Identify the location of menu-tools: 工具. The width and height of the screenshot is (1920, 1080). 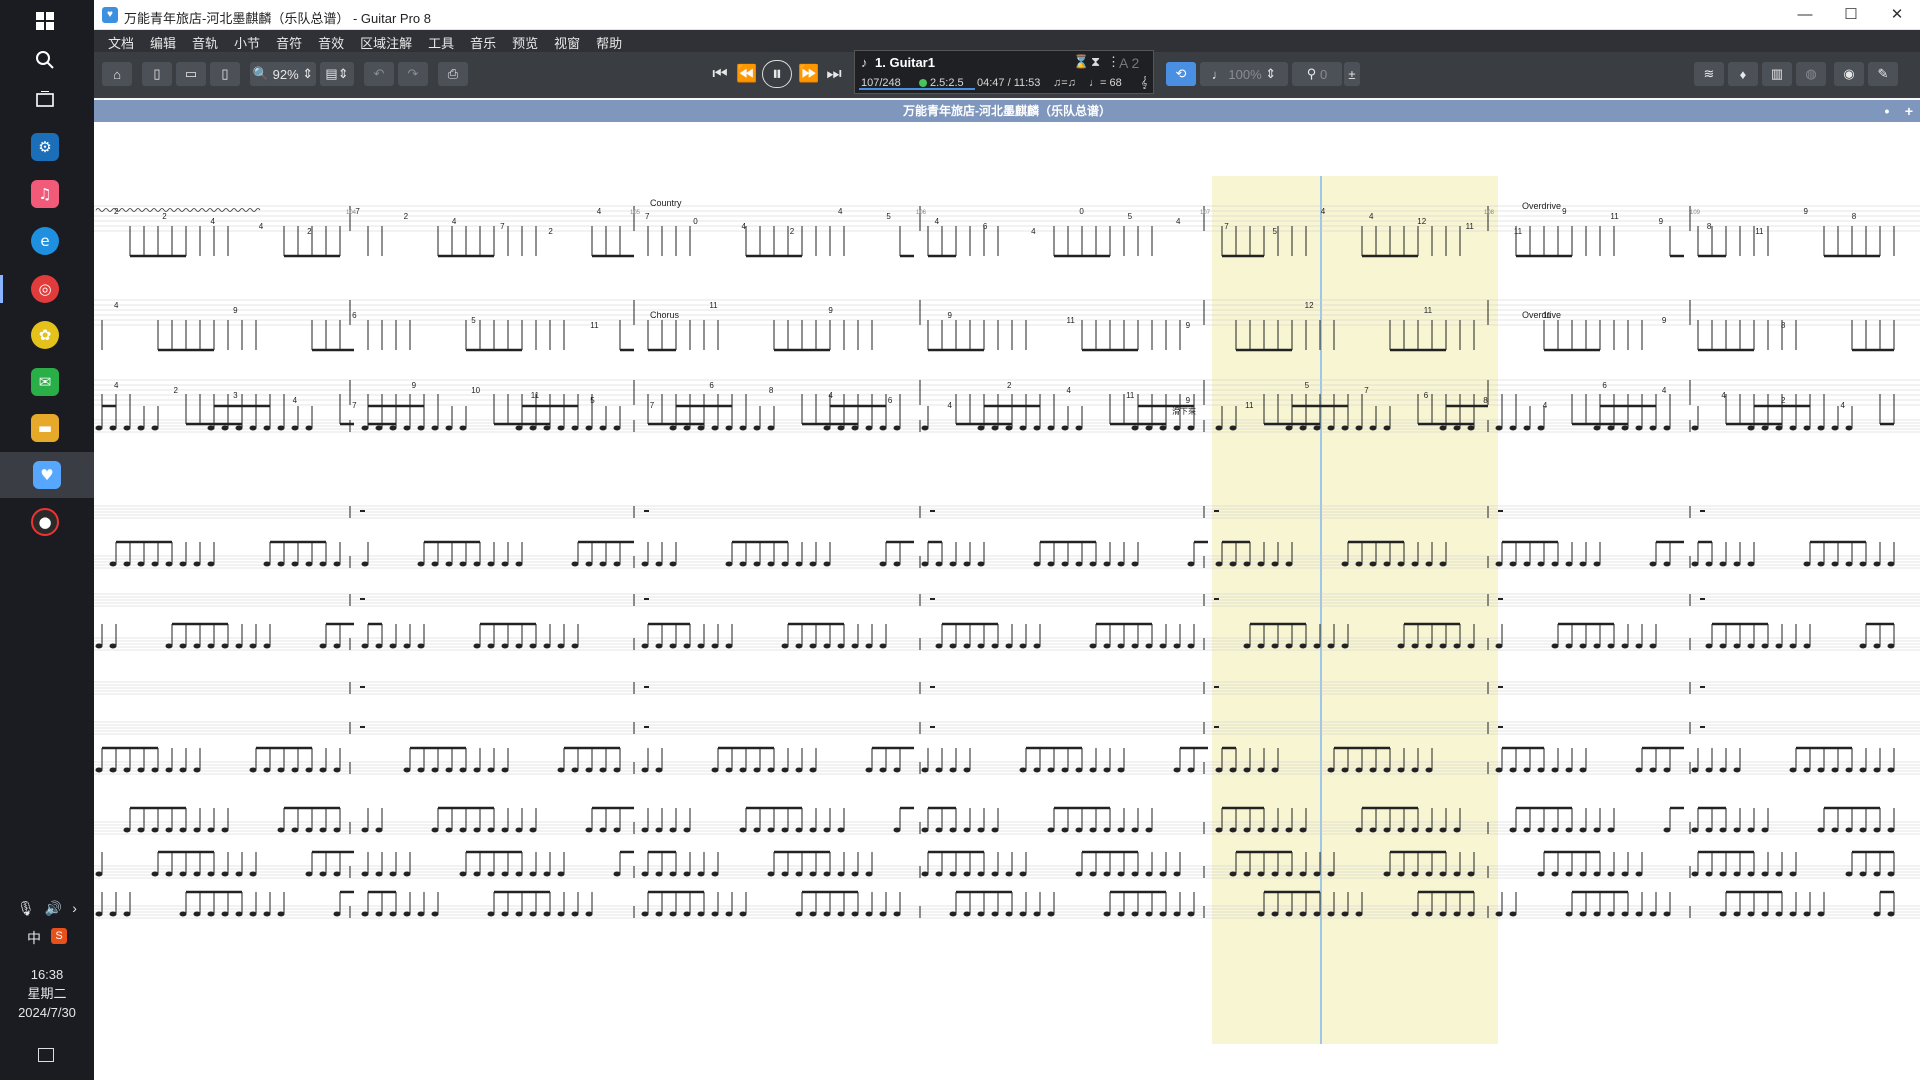
(441, 41).